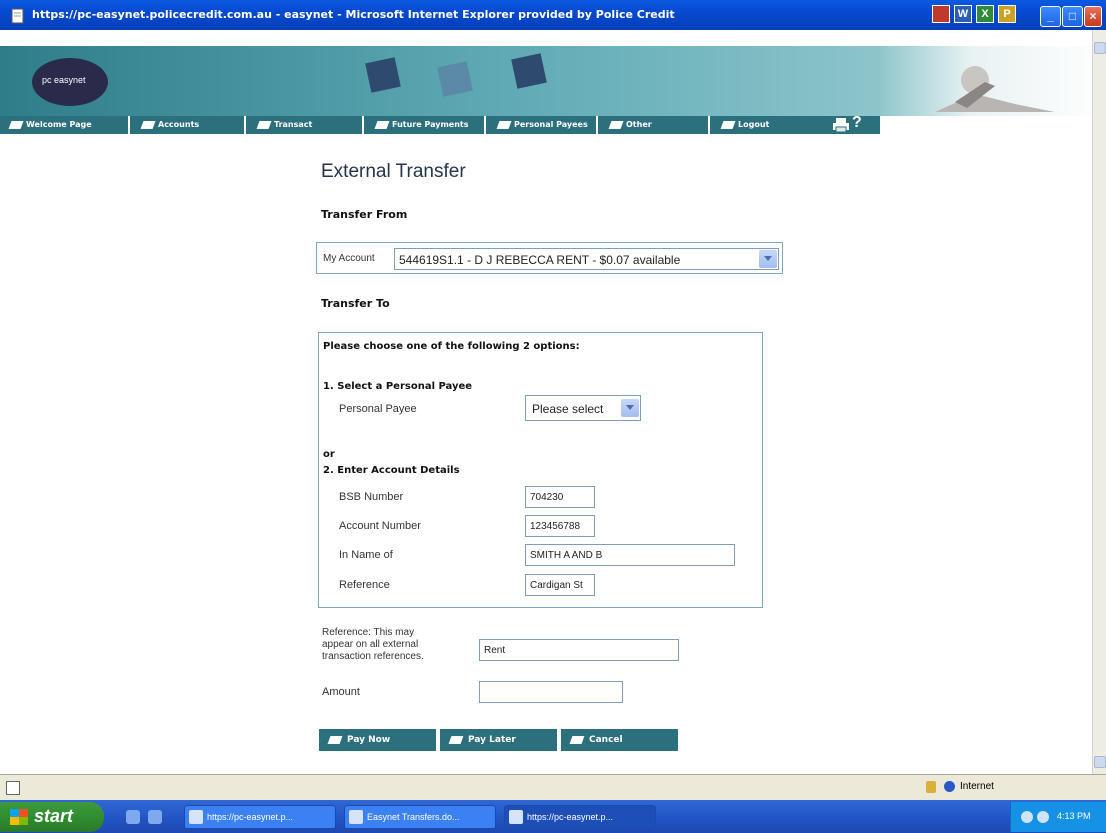 Image resolution: width=1106 pixels, height=833 pixels. I want to click on personal-payee-select: Please select, so click(583, 408).